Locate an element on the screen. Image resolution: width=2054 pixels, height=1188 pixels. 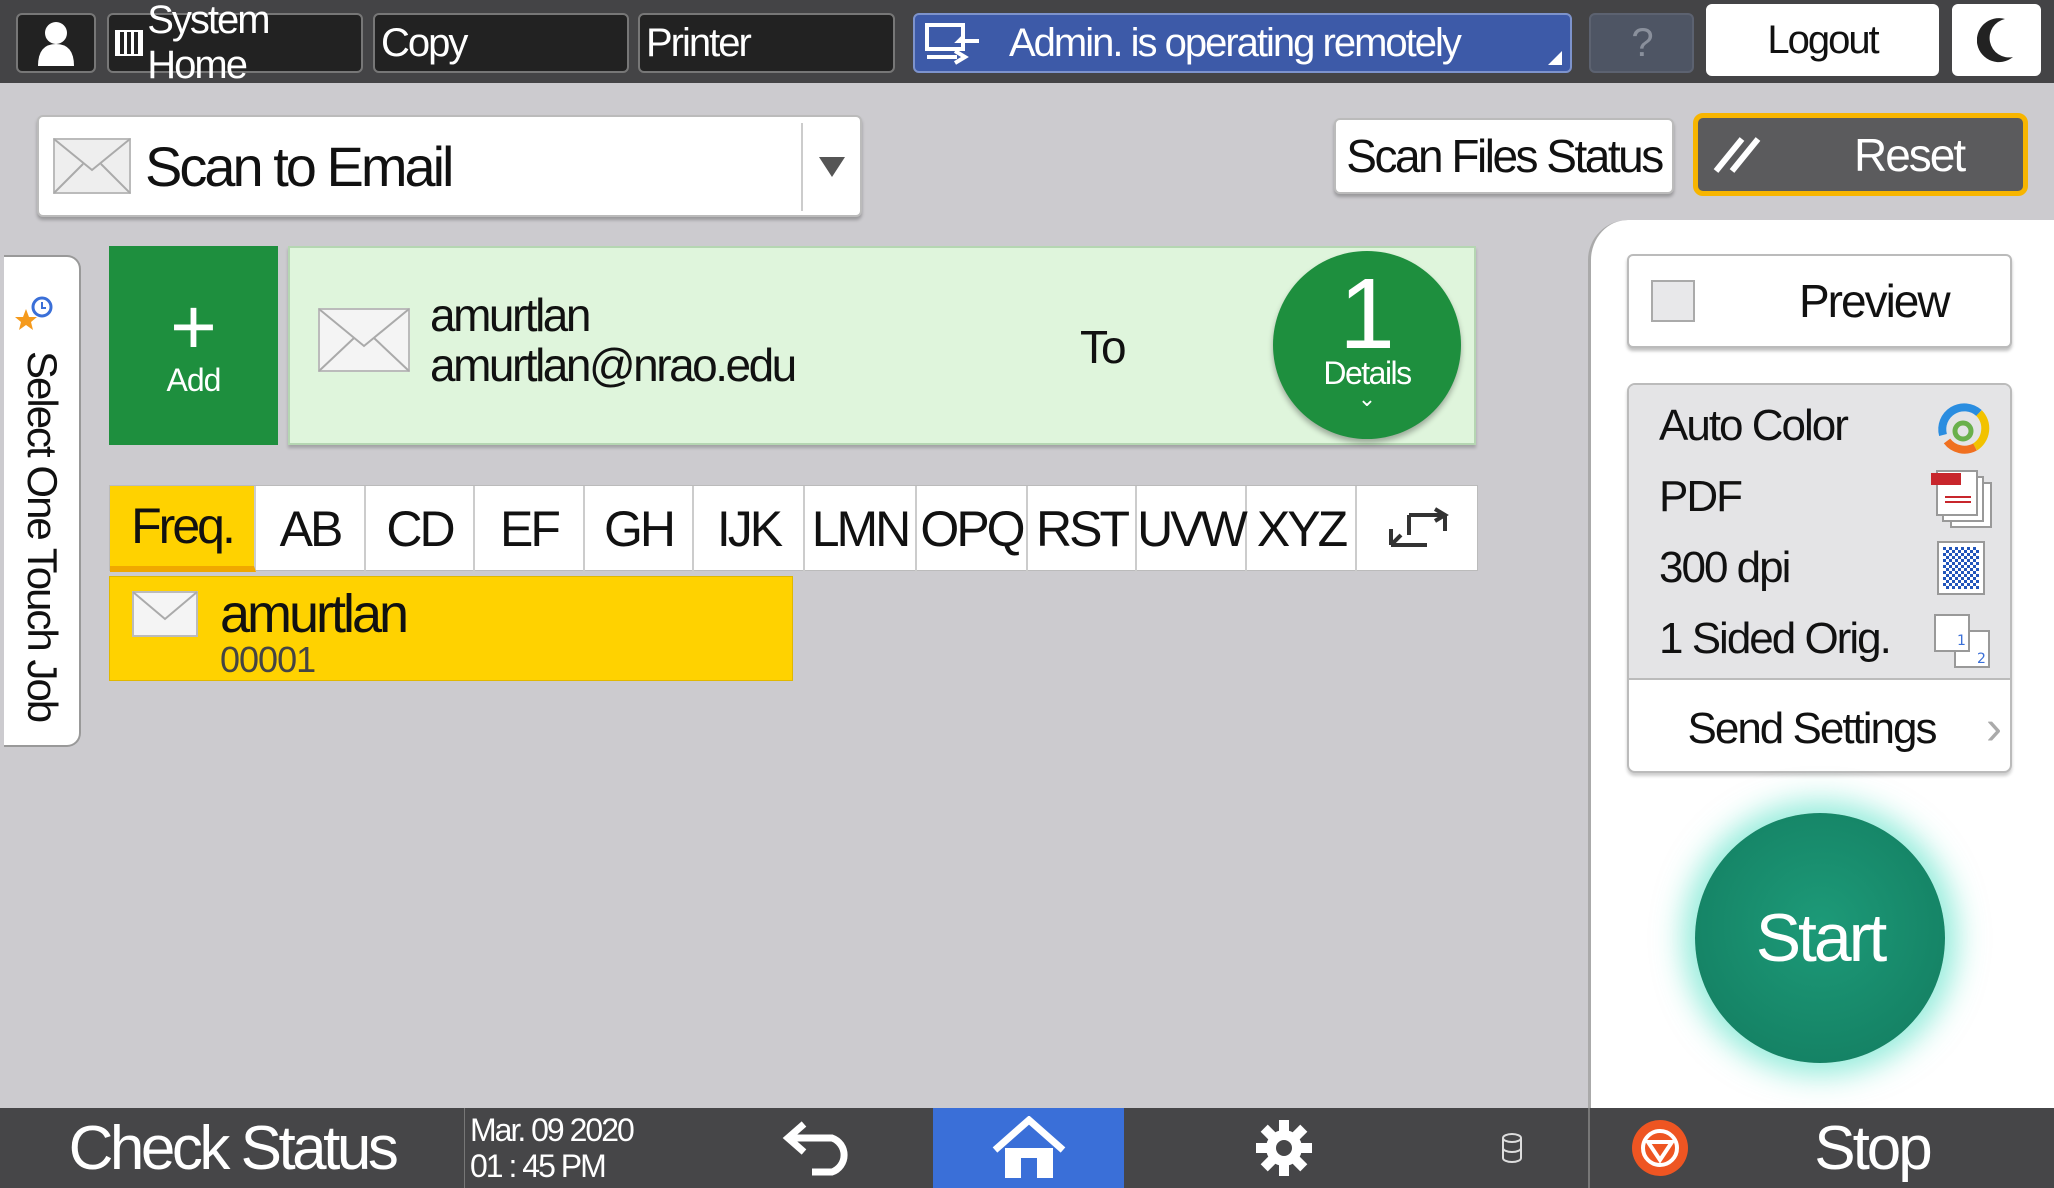
auto-color-icon is located at coordinates (1964, 428).